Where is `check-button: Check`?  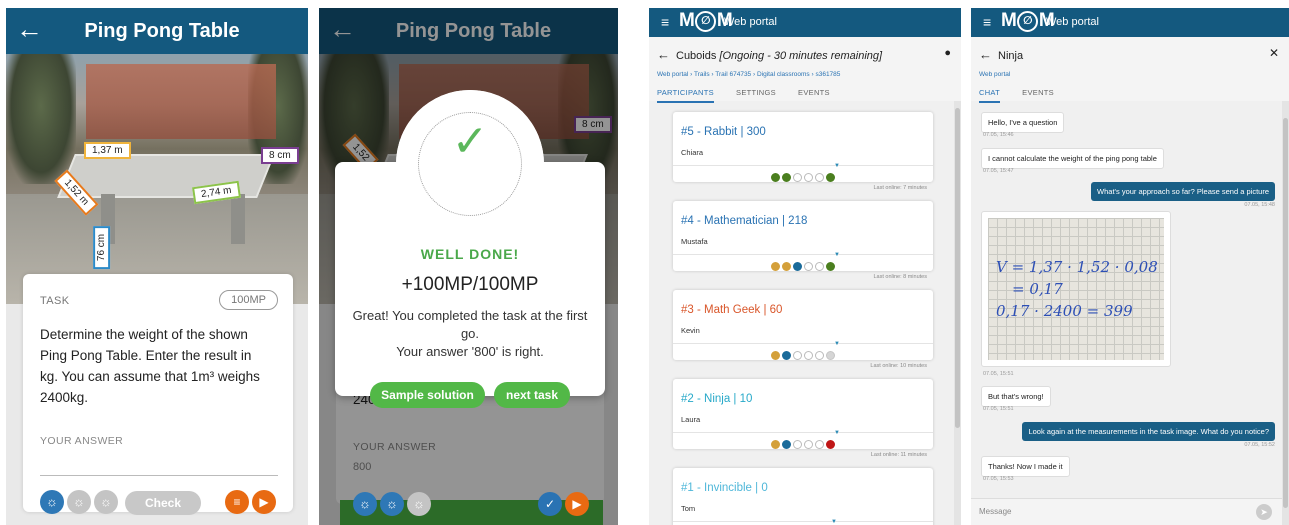
check-button: Check is located at coordinates (163, 503).